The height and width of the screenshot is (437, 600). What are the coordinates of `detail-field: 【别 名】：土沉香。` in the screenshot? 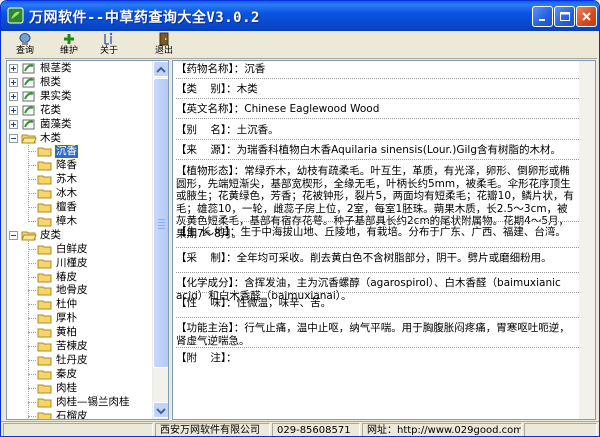 It's located at (376, 130).